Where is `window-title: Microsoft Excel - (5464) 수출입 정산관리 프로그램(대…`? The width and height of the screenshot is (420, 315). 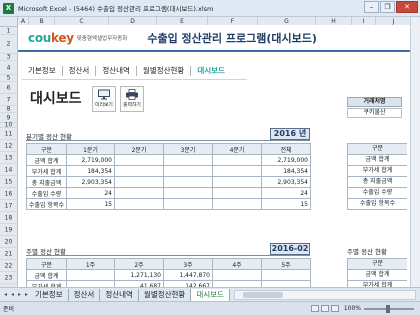 window-title: Microsoft Excel - (5464) 수출입 정산관리 프로그램(대… is located at coordinates (116, 9).